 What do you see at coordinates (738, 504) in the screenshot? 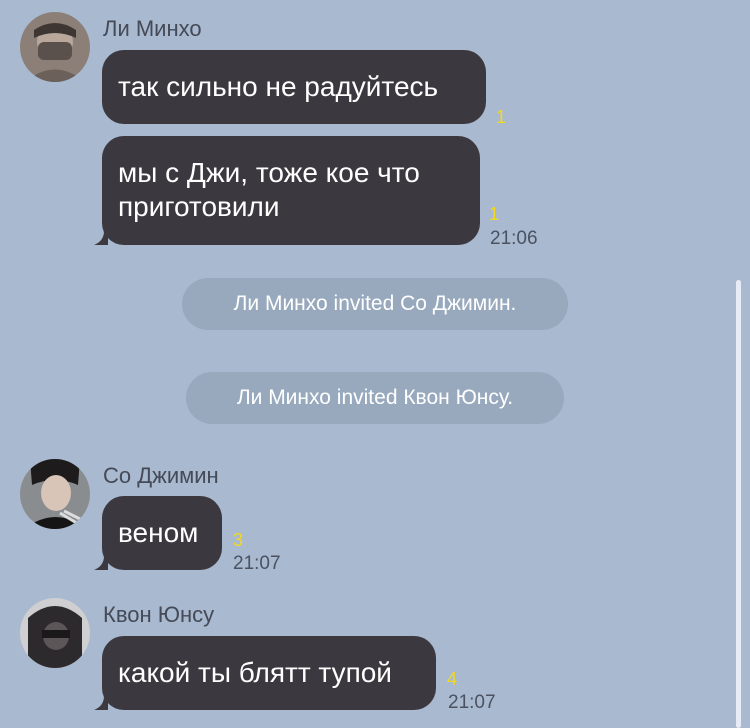
I see `scrollbar` at bounding box center [738, 504].